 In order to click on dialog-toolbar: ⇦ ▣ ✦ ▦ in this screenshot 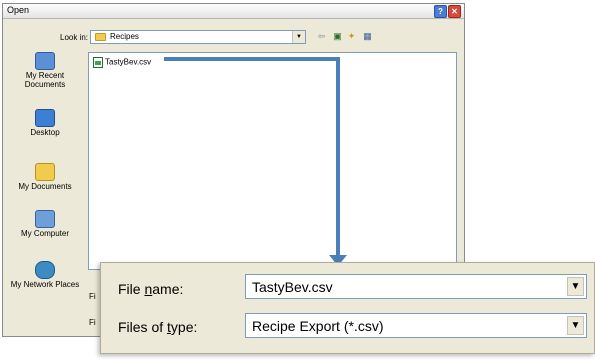, I will do `click(356, 37)`.